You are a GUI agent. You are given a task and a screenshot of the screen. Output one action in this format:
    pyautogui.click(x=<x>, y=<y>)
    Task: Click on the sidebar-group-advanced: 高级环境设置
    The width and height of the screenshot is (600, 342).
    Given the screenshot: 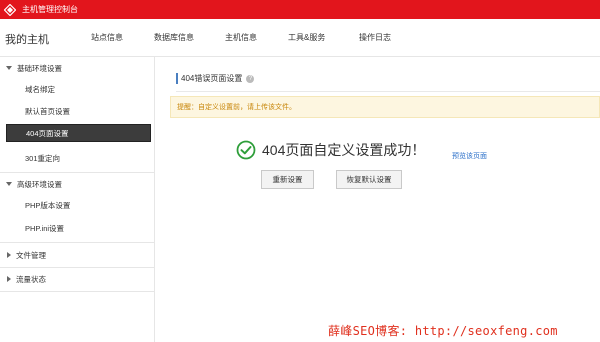 What is the action you would take?
    pyautogui.click(x=77, y=184)
    